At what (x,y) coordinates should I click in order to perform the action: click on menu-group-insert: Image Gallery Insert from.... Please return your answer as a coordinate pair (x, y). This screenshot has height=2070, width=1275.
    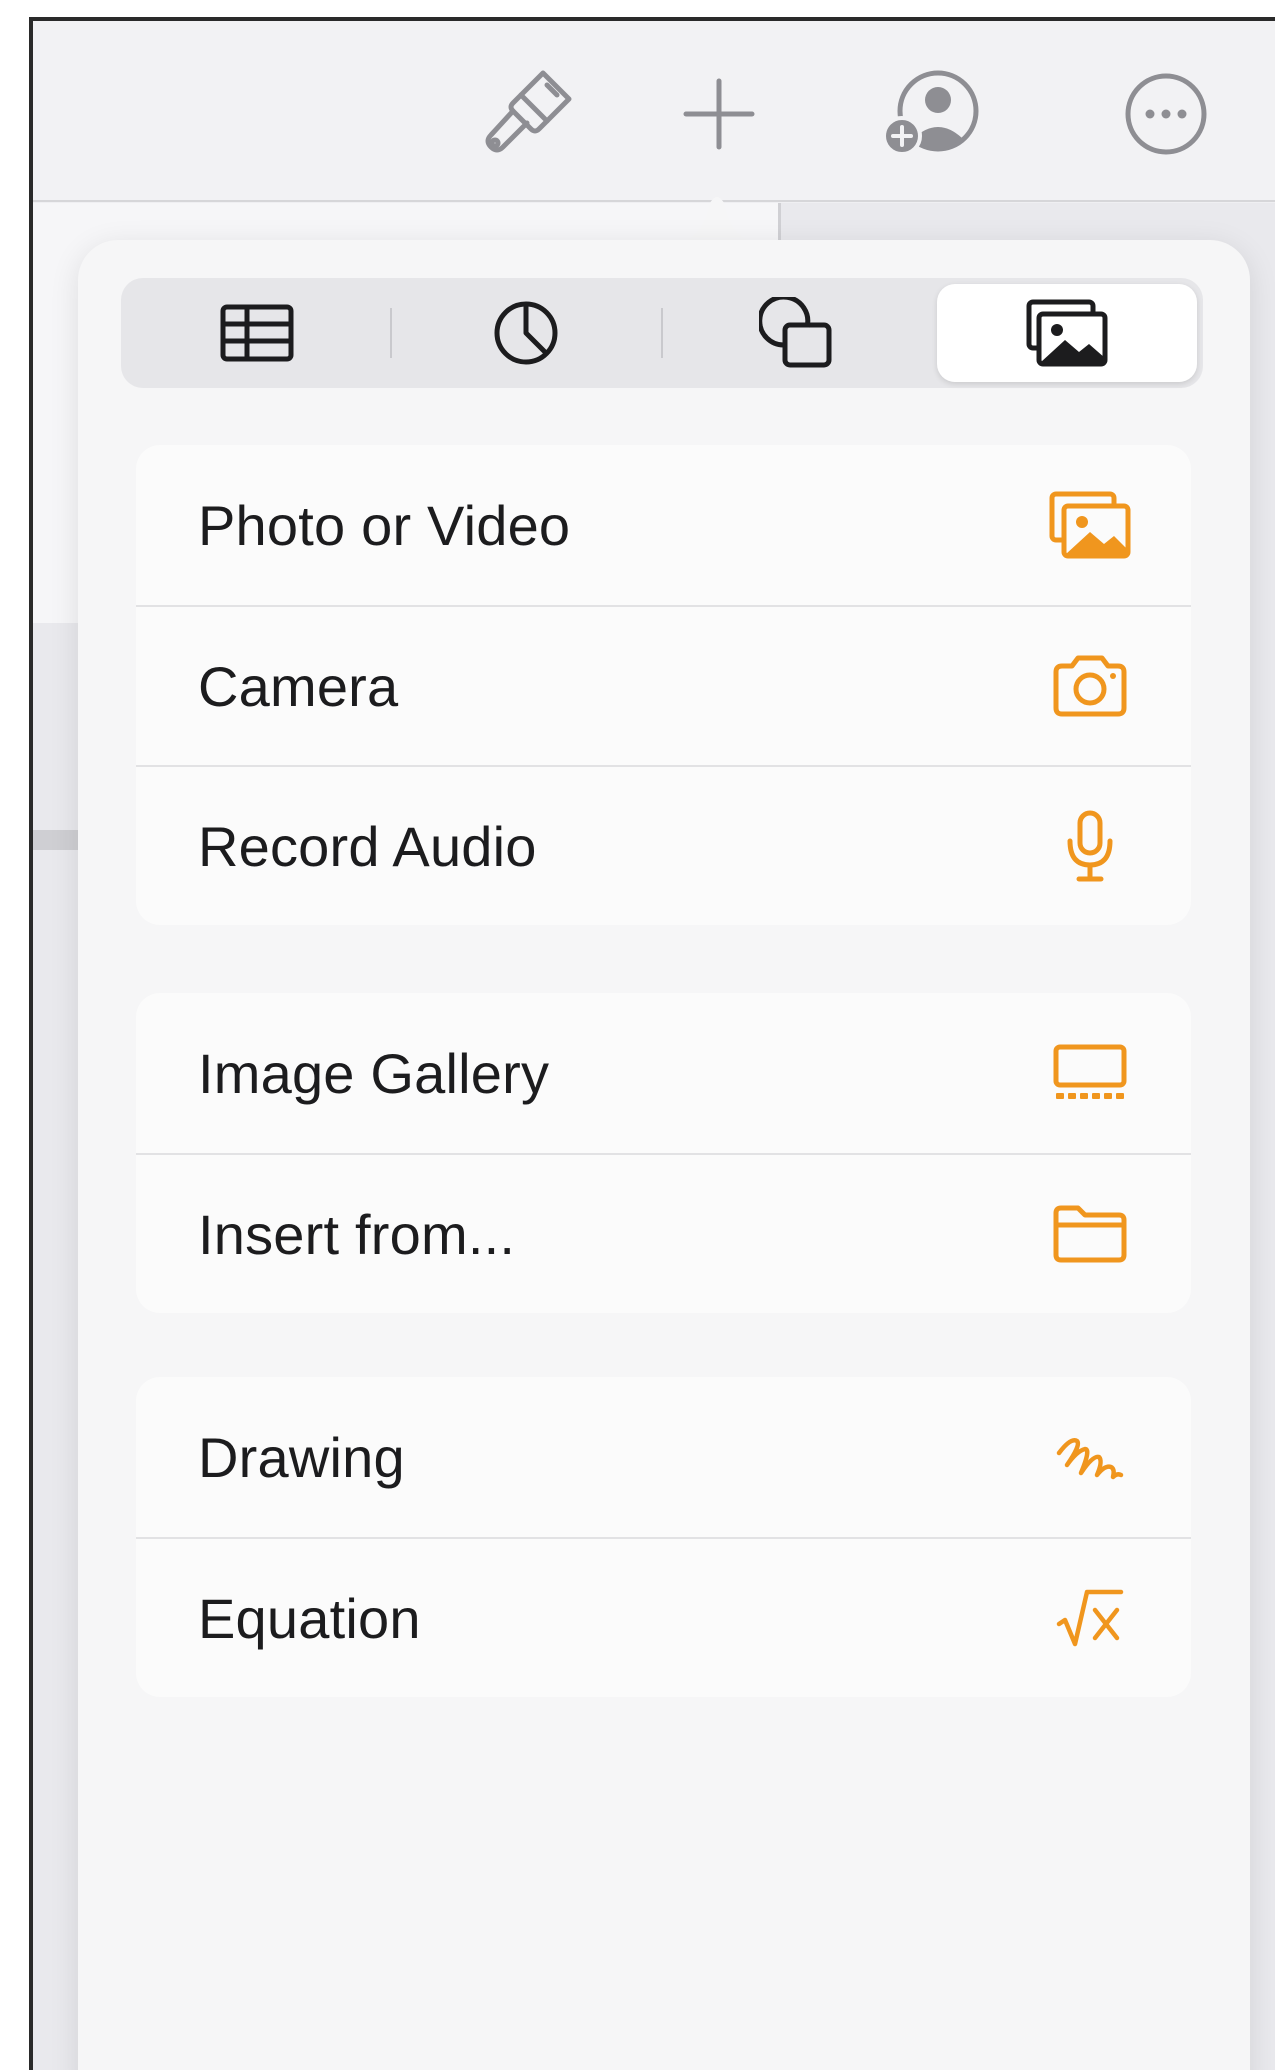
    Looking at the image, I should click on (663, 1153).